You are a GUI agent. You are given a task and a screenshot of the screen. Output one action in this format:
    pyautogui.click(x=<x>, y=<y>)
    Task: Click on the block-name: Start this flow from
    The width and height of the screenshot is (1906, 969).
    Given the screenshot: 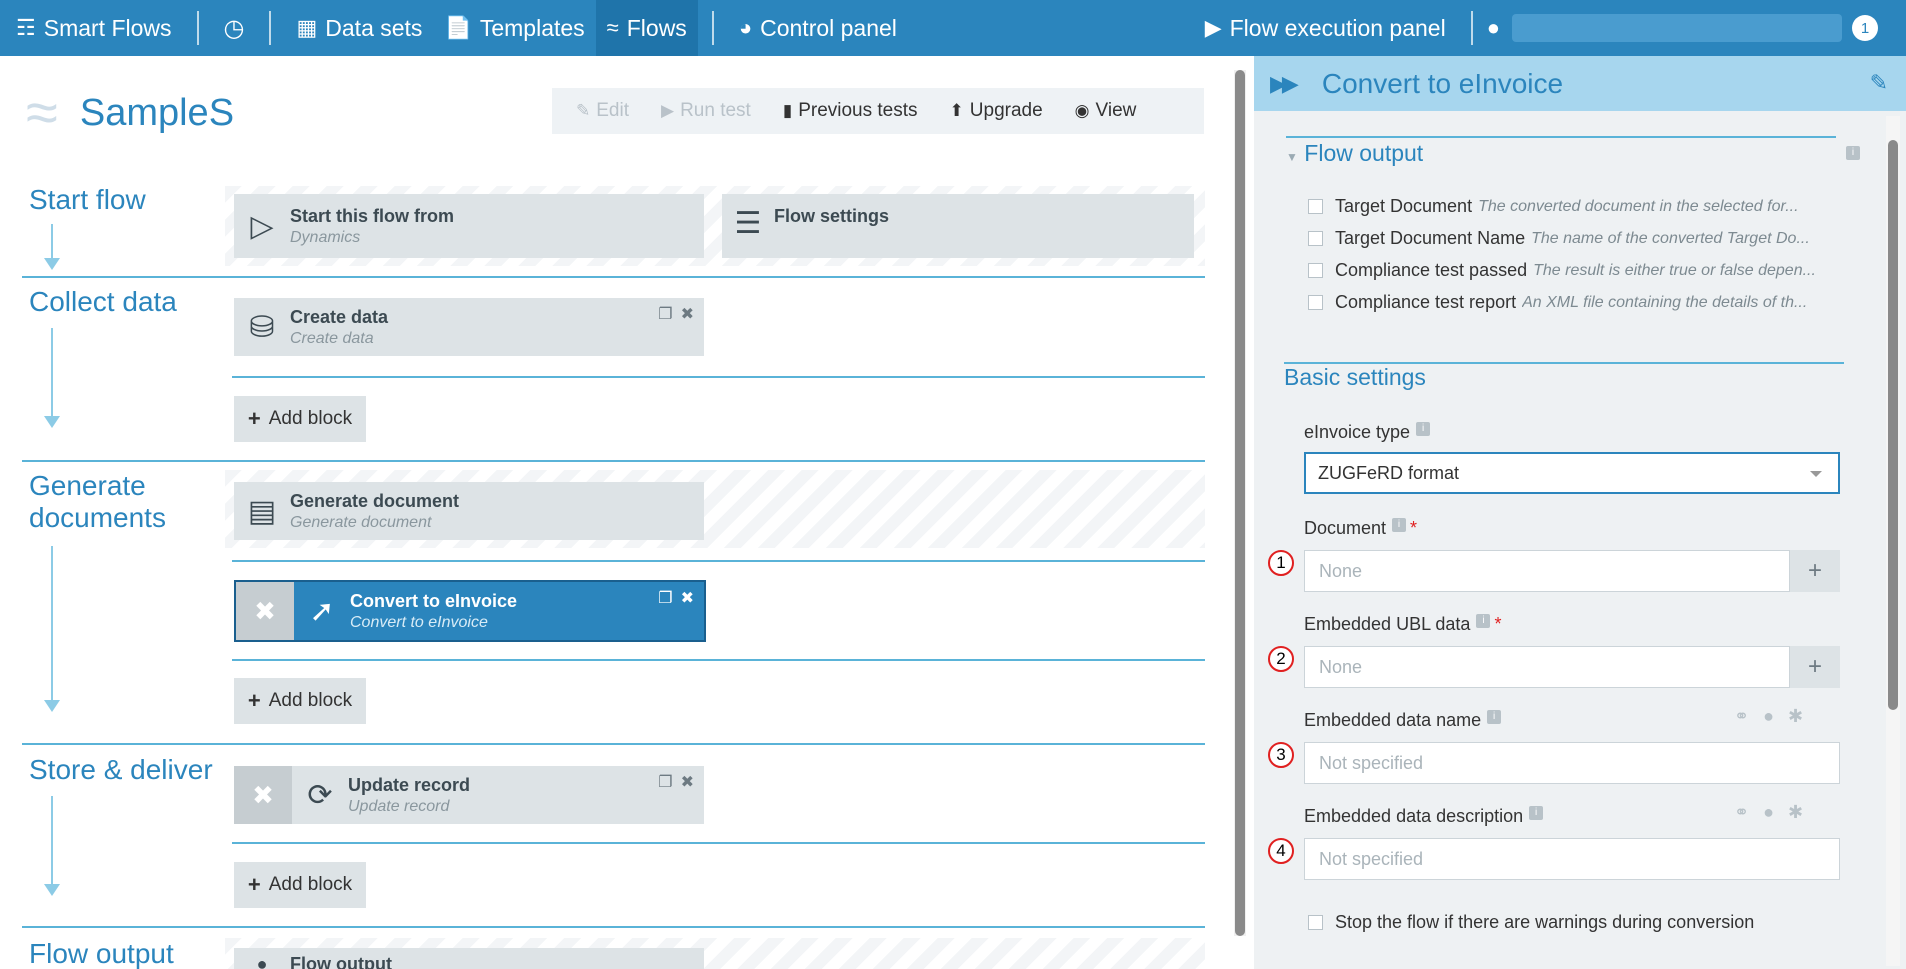 What is the action you would take?
    pyautogui.click(x=372, y=215)
    